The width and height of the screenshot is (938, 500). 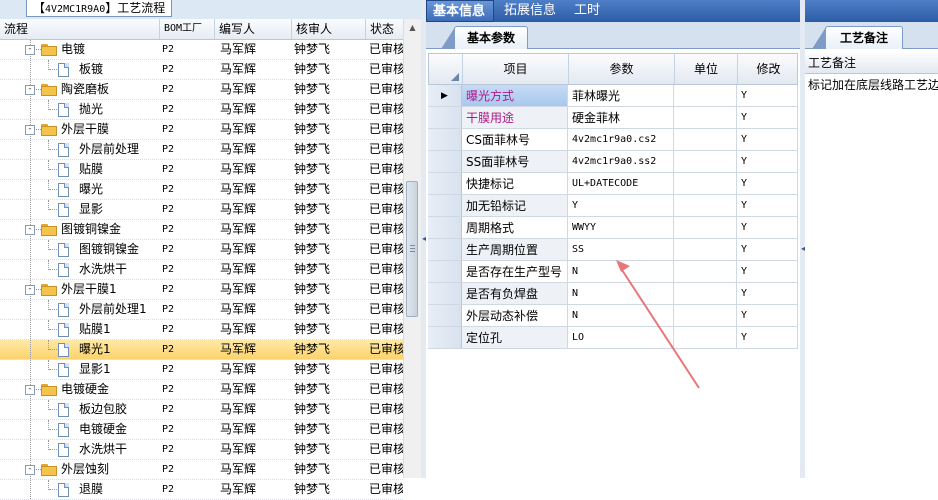 I want to click on parameter-row: ▶ 曝光方式 菲林曝光 Y, so click(x=613, y=96).